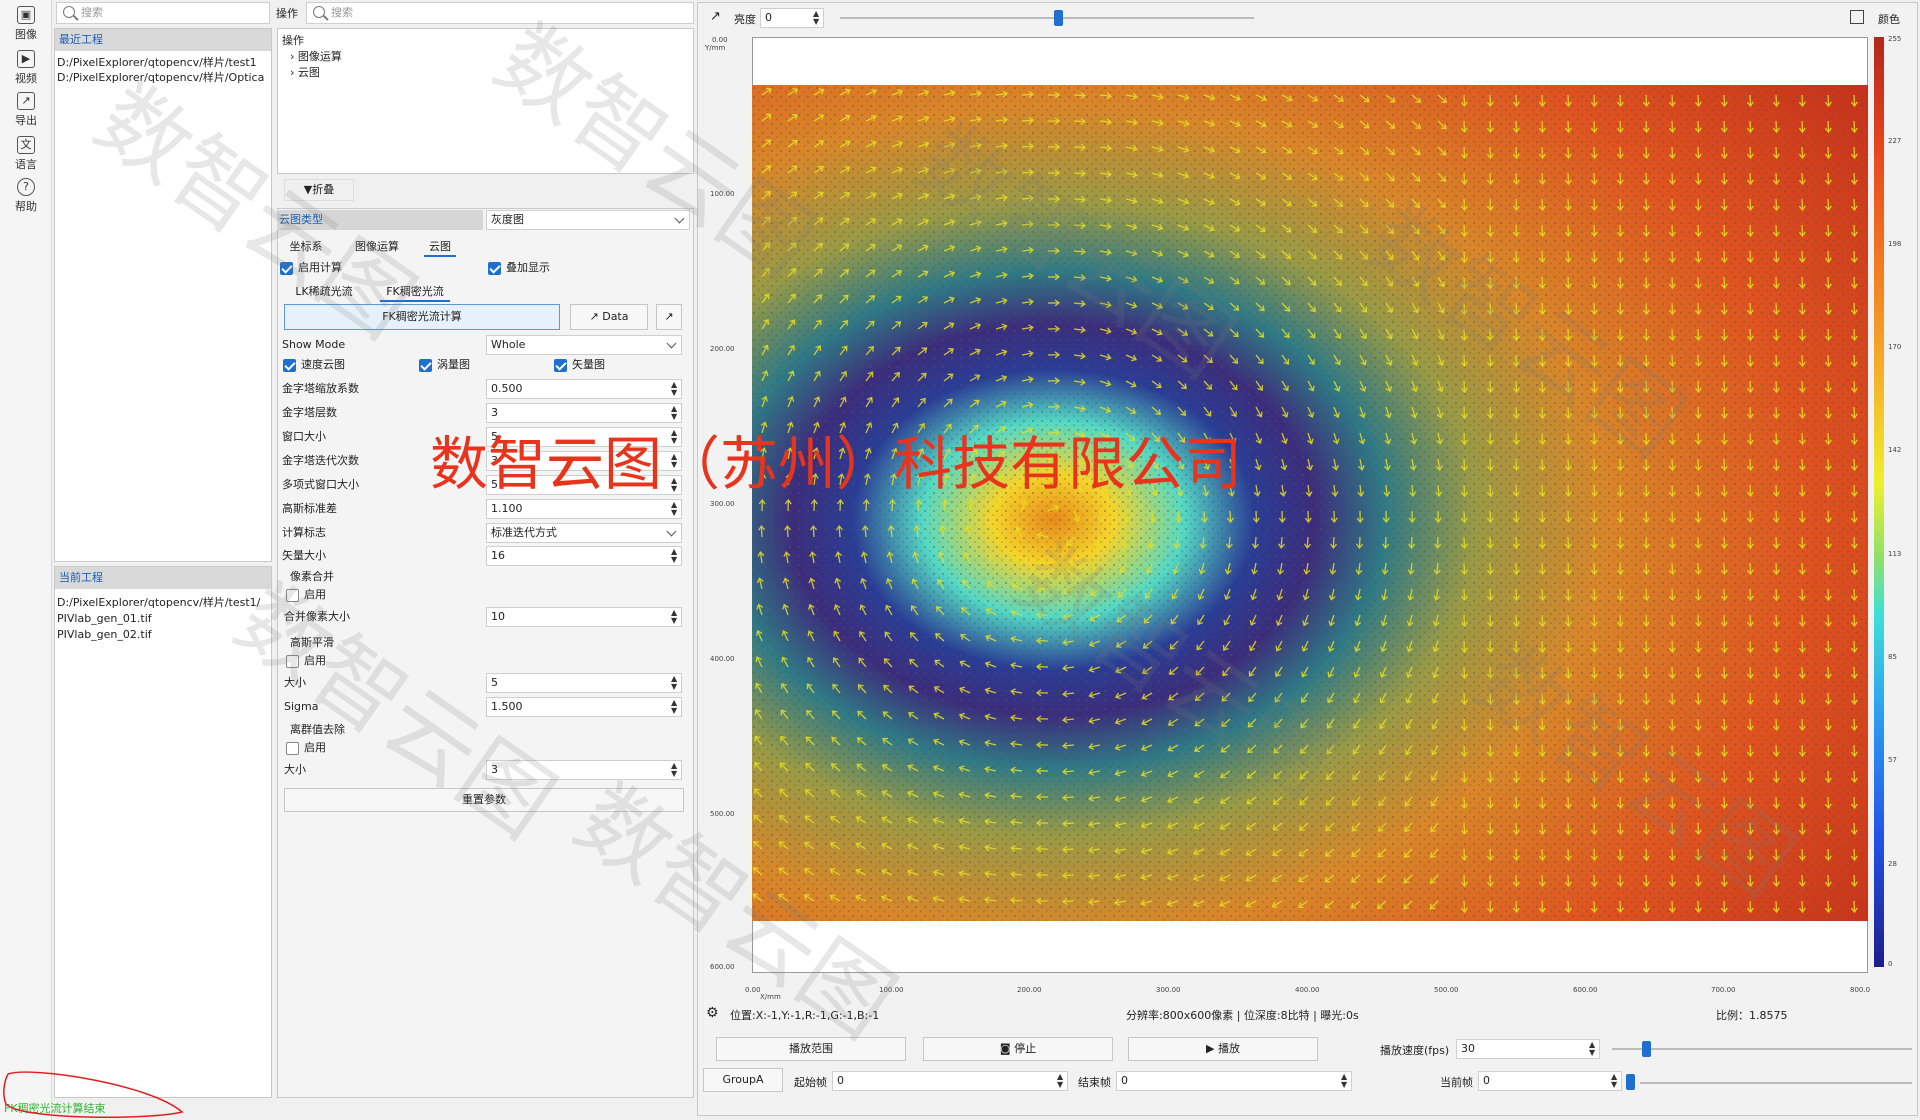 This screenshot has height=1120, width=1920. What do you see at coordinates (584, 556) in the screenshot?
I see `vector-size-input: 16 ▲ ▼` at bounding box center [584, 556].